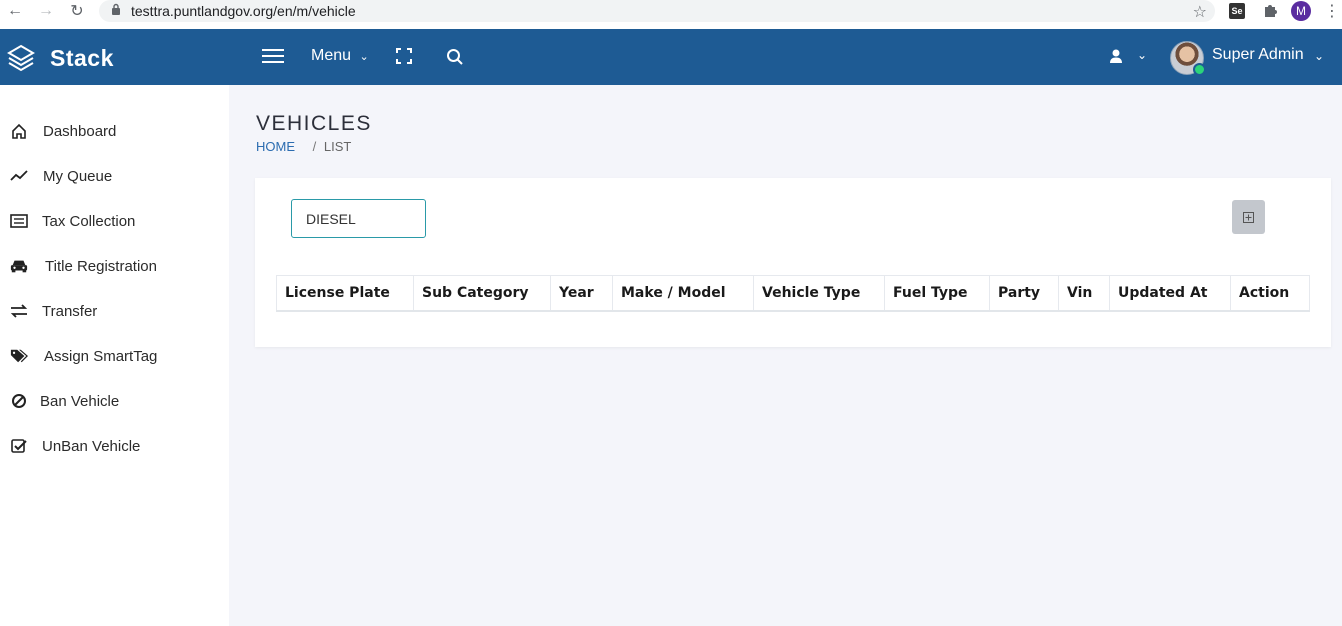  Describe the element at coordinates (1332, 11) in the screenshot. I see `browser-menu-icon: ⋮` at that location.